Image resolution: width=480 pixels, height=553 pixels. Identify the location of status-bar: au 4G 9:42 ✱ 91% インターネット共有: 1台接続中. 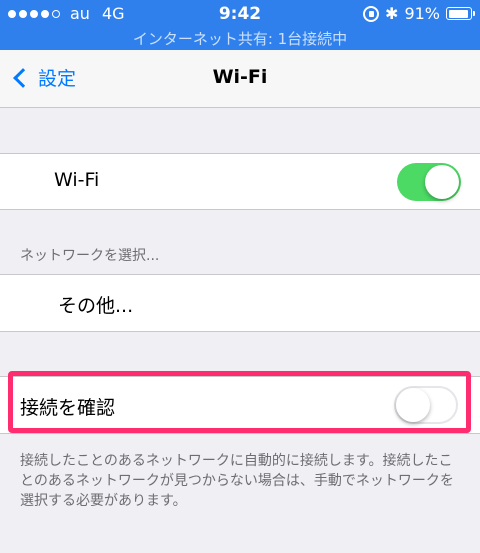
(240, 25).